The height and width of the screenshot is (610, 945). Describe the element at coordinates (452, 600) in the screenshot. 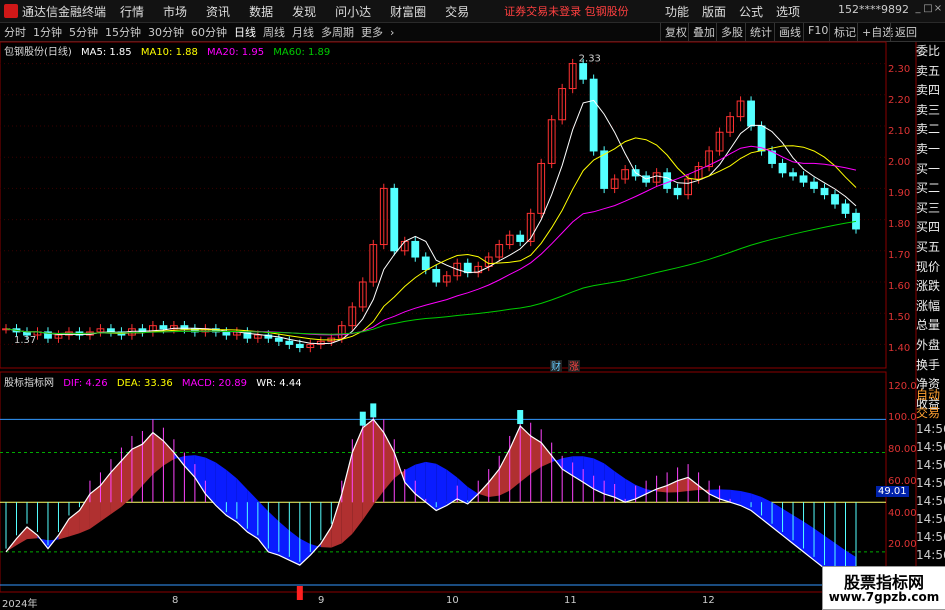

I see `x-tick: 10` at that location.